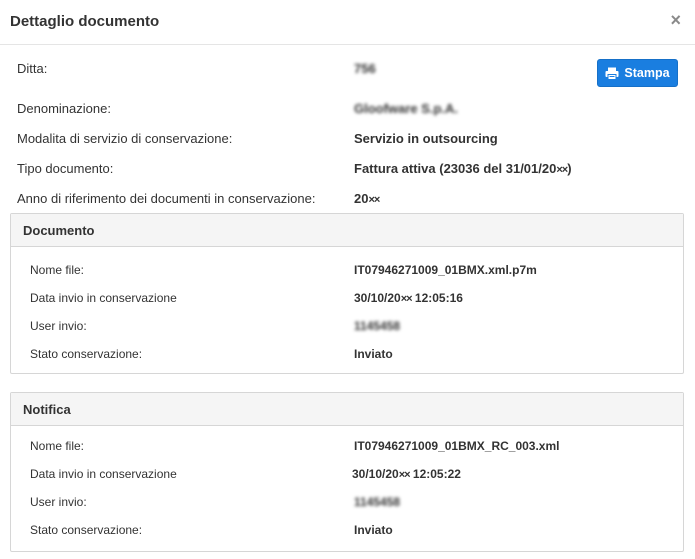 This screenshot has height=559, width=695. Describe the element at coordinates (361, 198) in the screenshot. I see `anno-text: 20` at that location.